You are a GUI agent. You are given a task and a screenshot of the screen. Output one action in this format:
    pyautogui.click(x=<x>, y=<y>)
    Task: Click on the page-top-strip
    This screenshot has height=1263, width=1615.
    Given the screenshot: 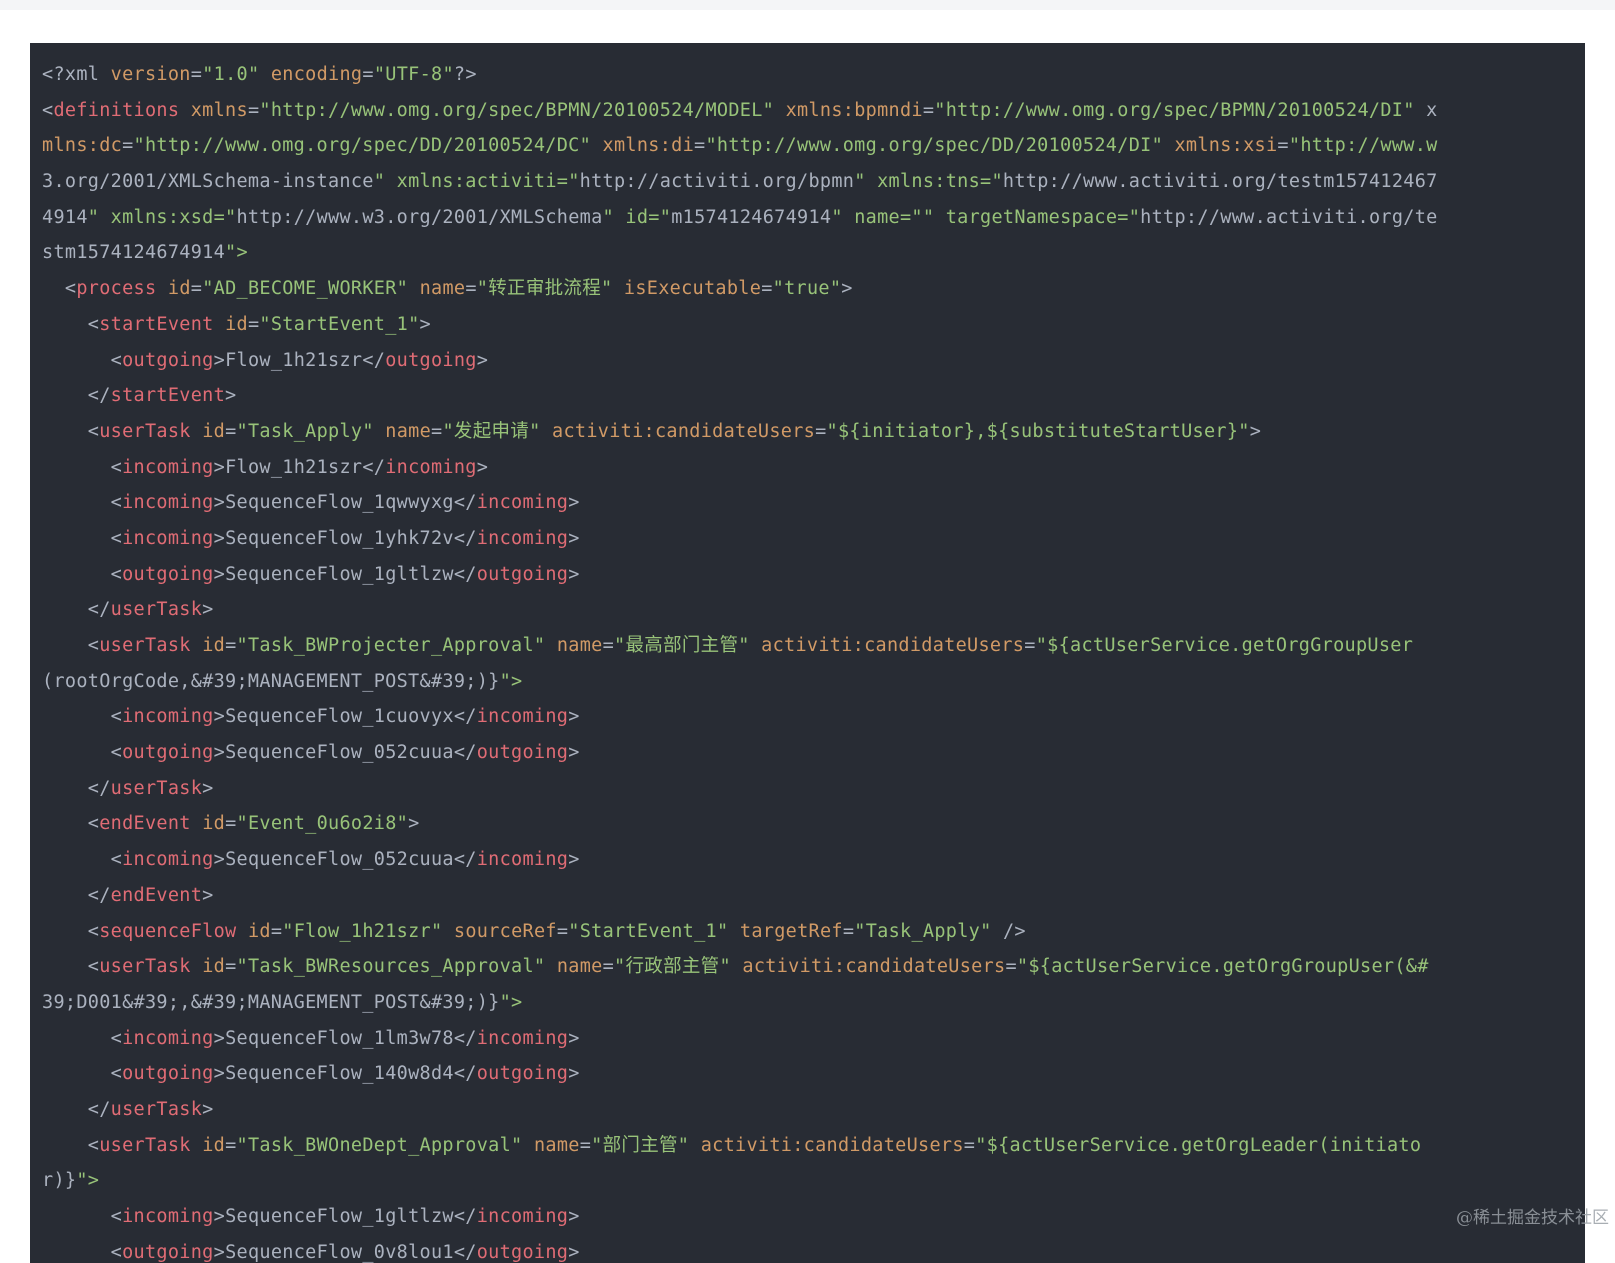 What is the action you would take?
    pyautogui.click(x=807, y=5)
    